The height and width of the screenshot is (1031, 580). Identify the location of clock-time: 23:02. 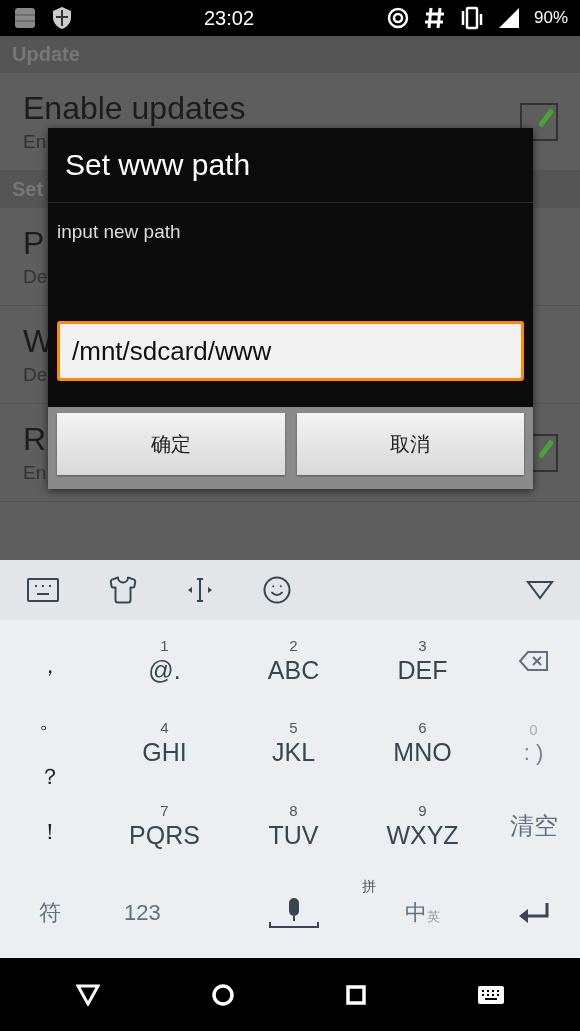
(228, 18).